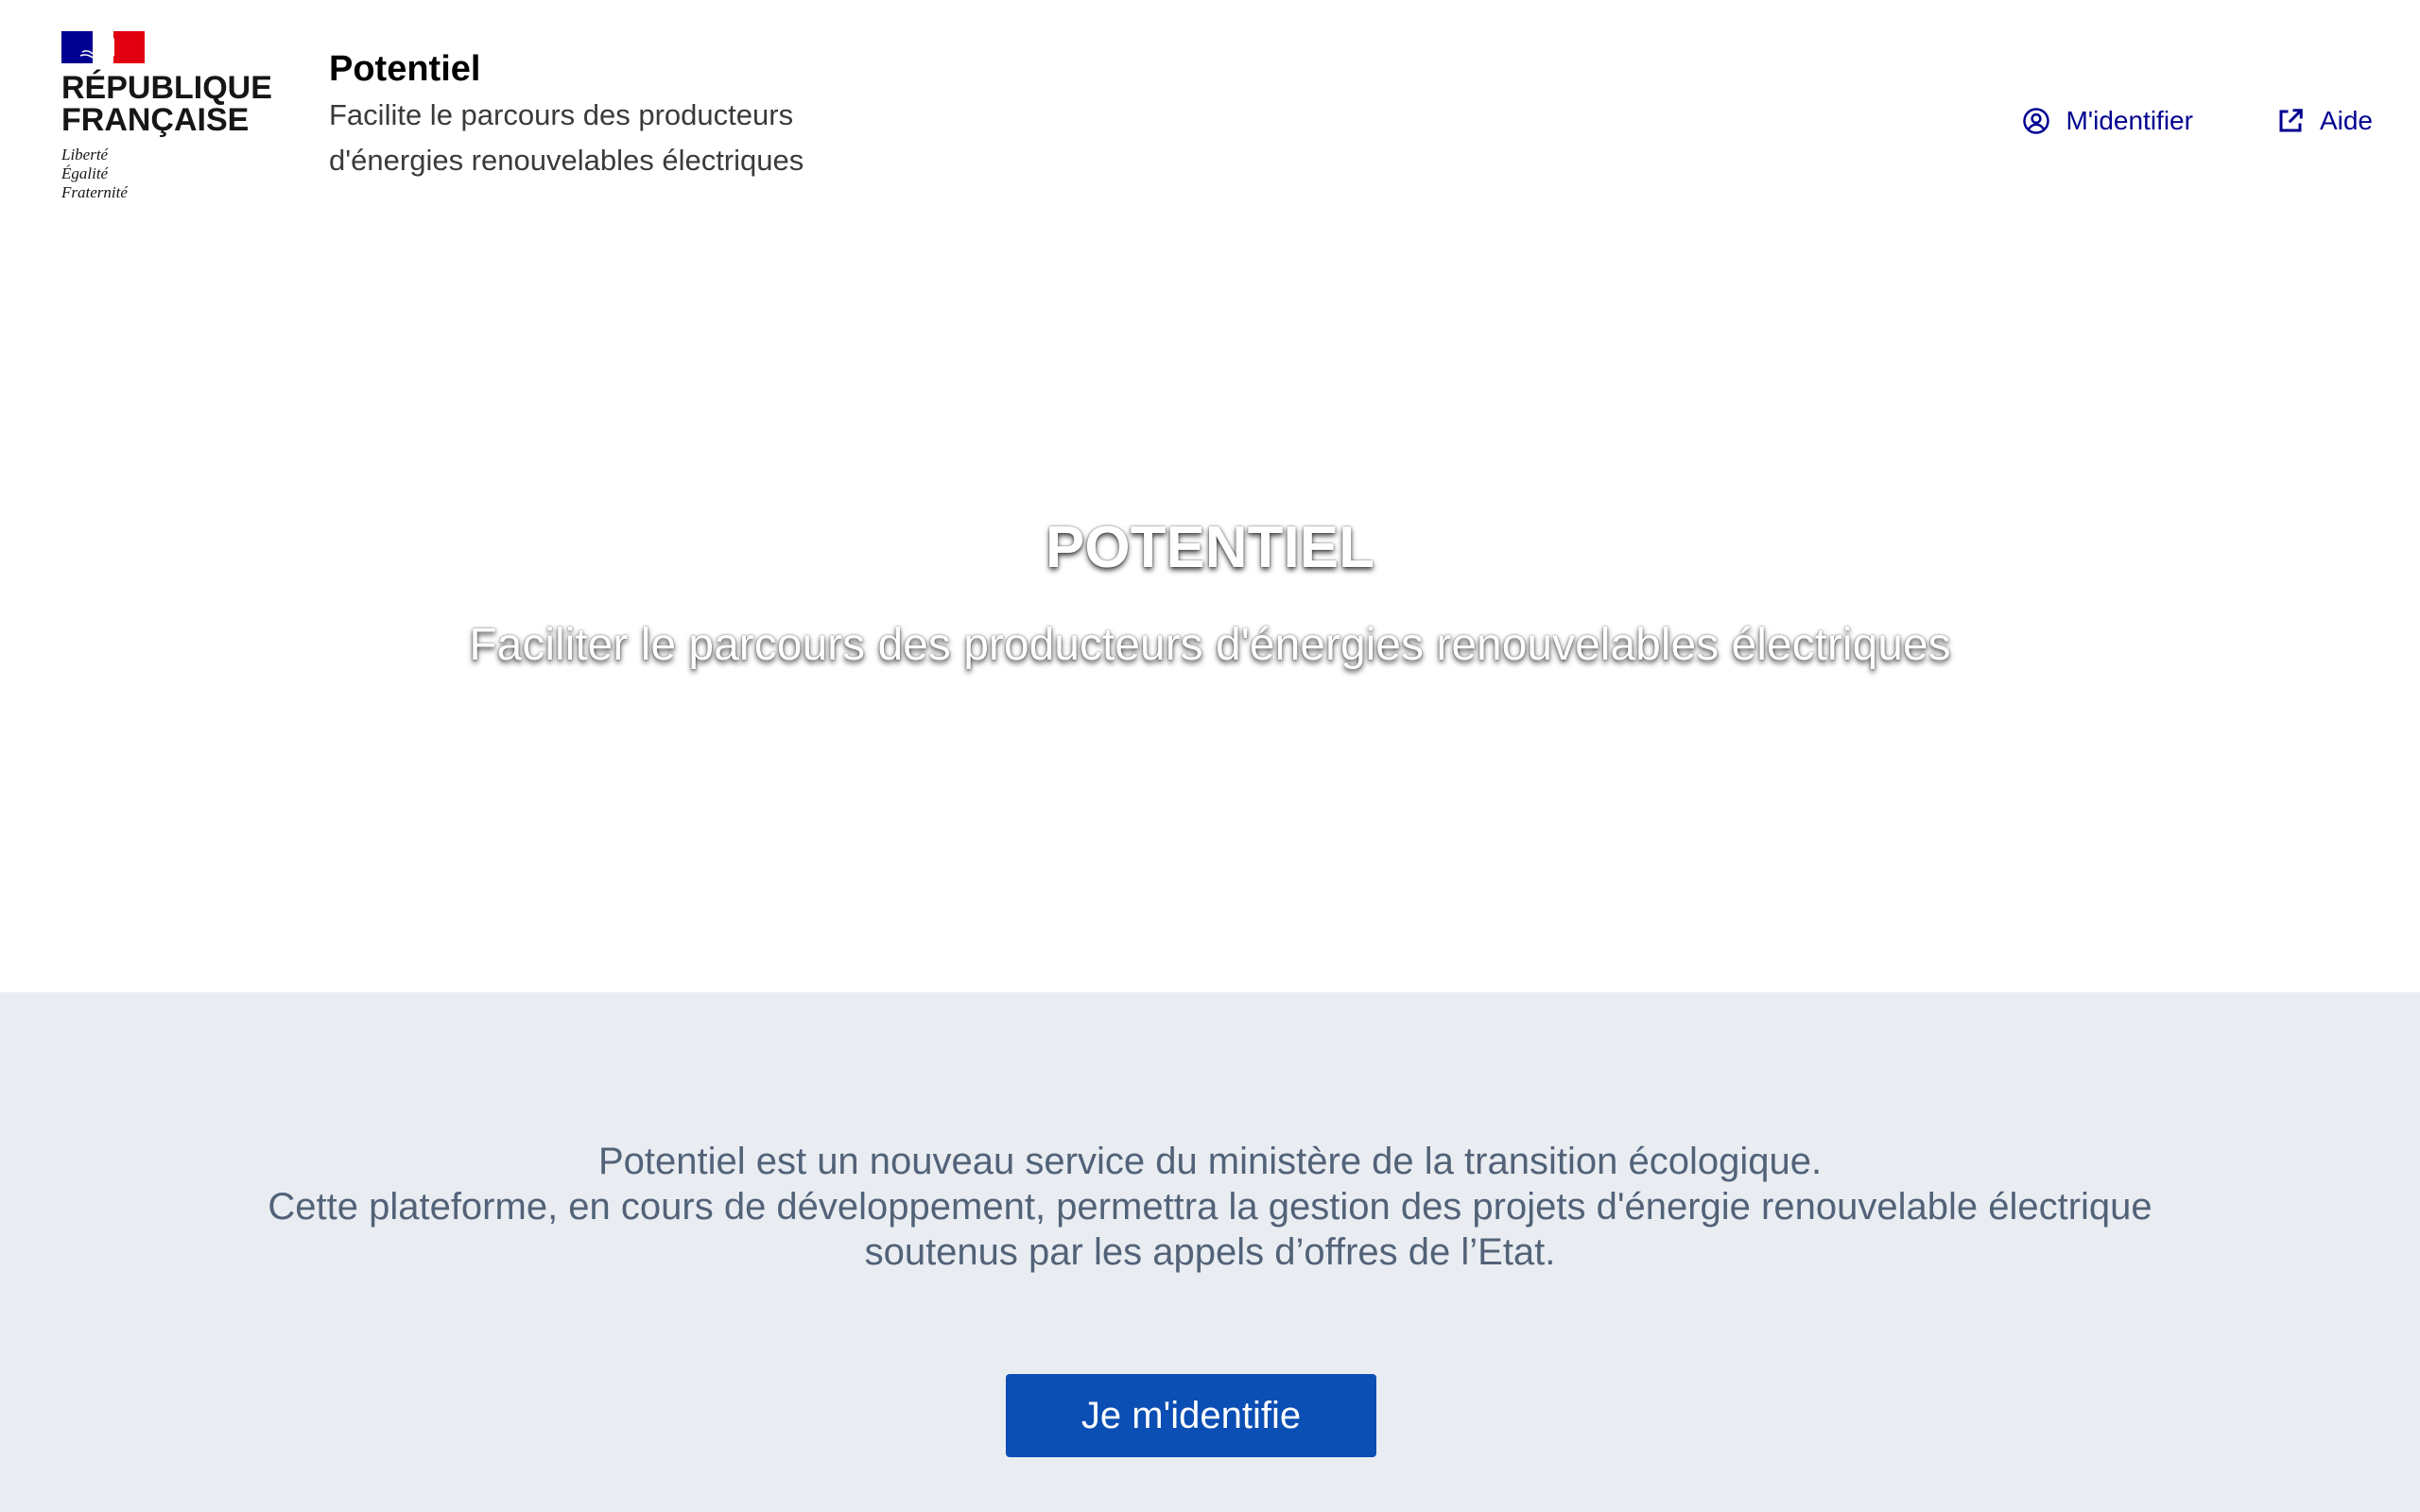  What do you see at coordinates (95, 192) in the screenshot?
I see `devise-fraternite: Fraternité` at bounding box center [95, 192].